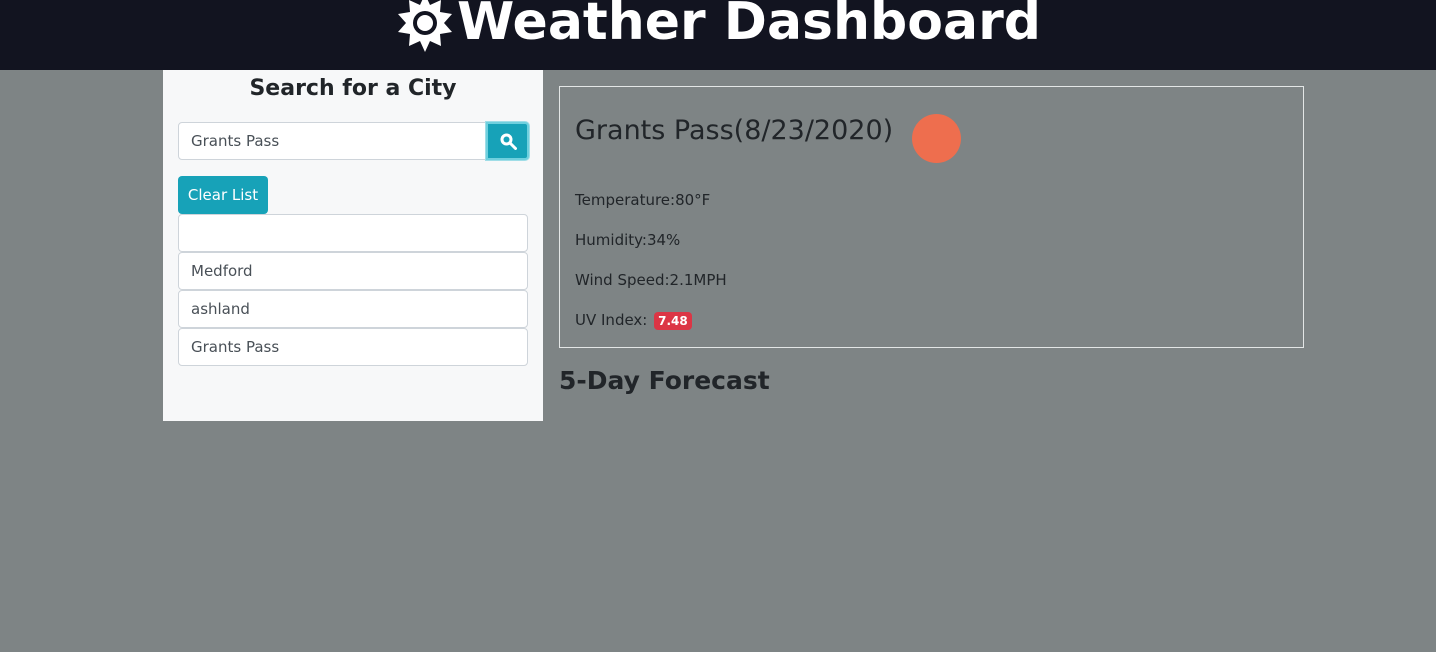 The height and width of the screenshot is (652, 1436). Describe the element at coordinates (936, 138) in the screenshot. I see `weather-icon` at that location.